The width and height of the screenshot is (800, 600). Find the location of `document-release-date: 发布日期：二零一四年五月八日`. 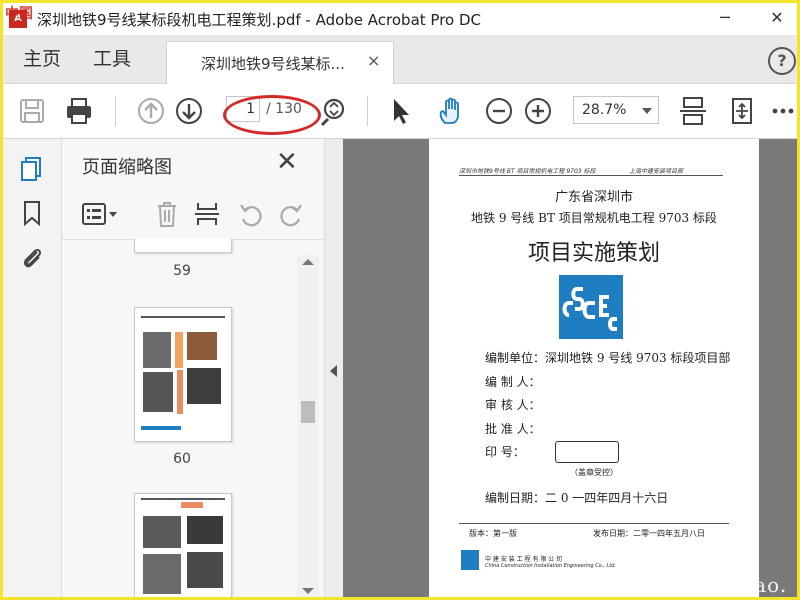

document-release-date: 发布日期：二零一四年五月八日 is located at coordinates (649, 533).